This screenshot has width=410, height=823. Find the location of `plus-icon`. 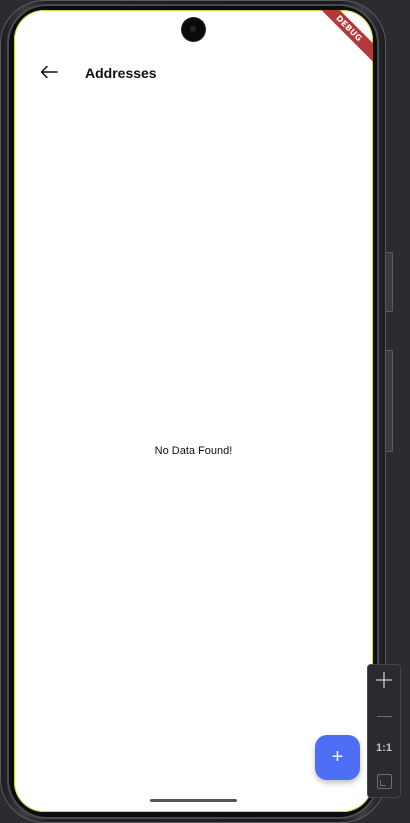

plus-icon is located at coordinates (384, 682).